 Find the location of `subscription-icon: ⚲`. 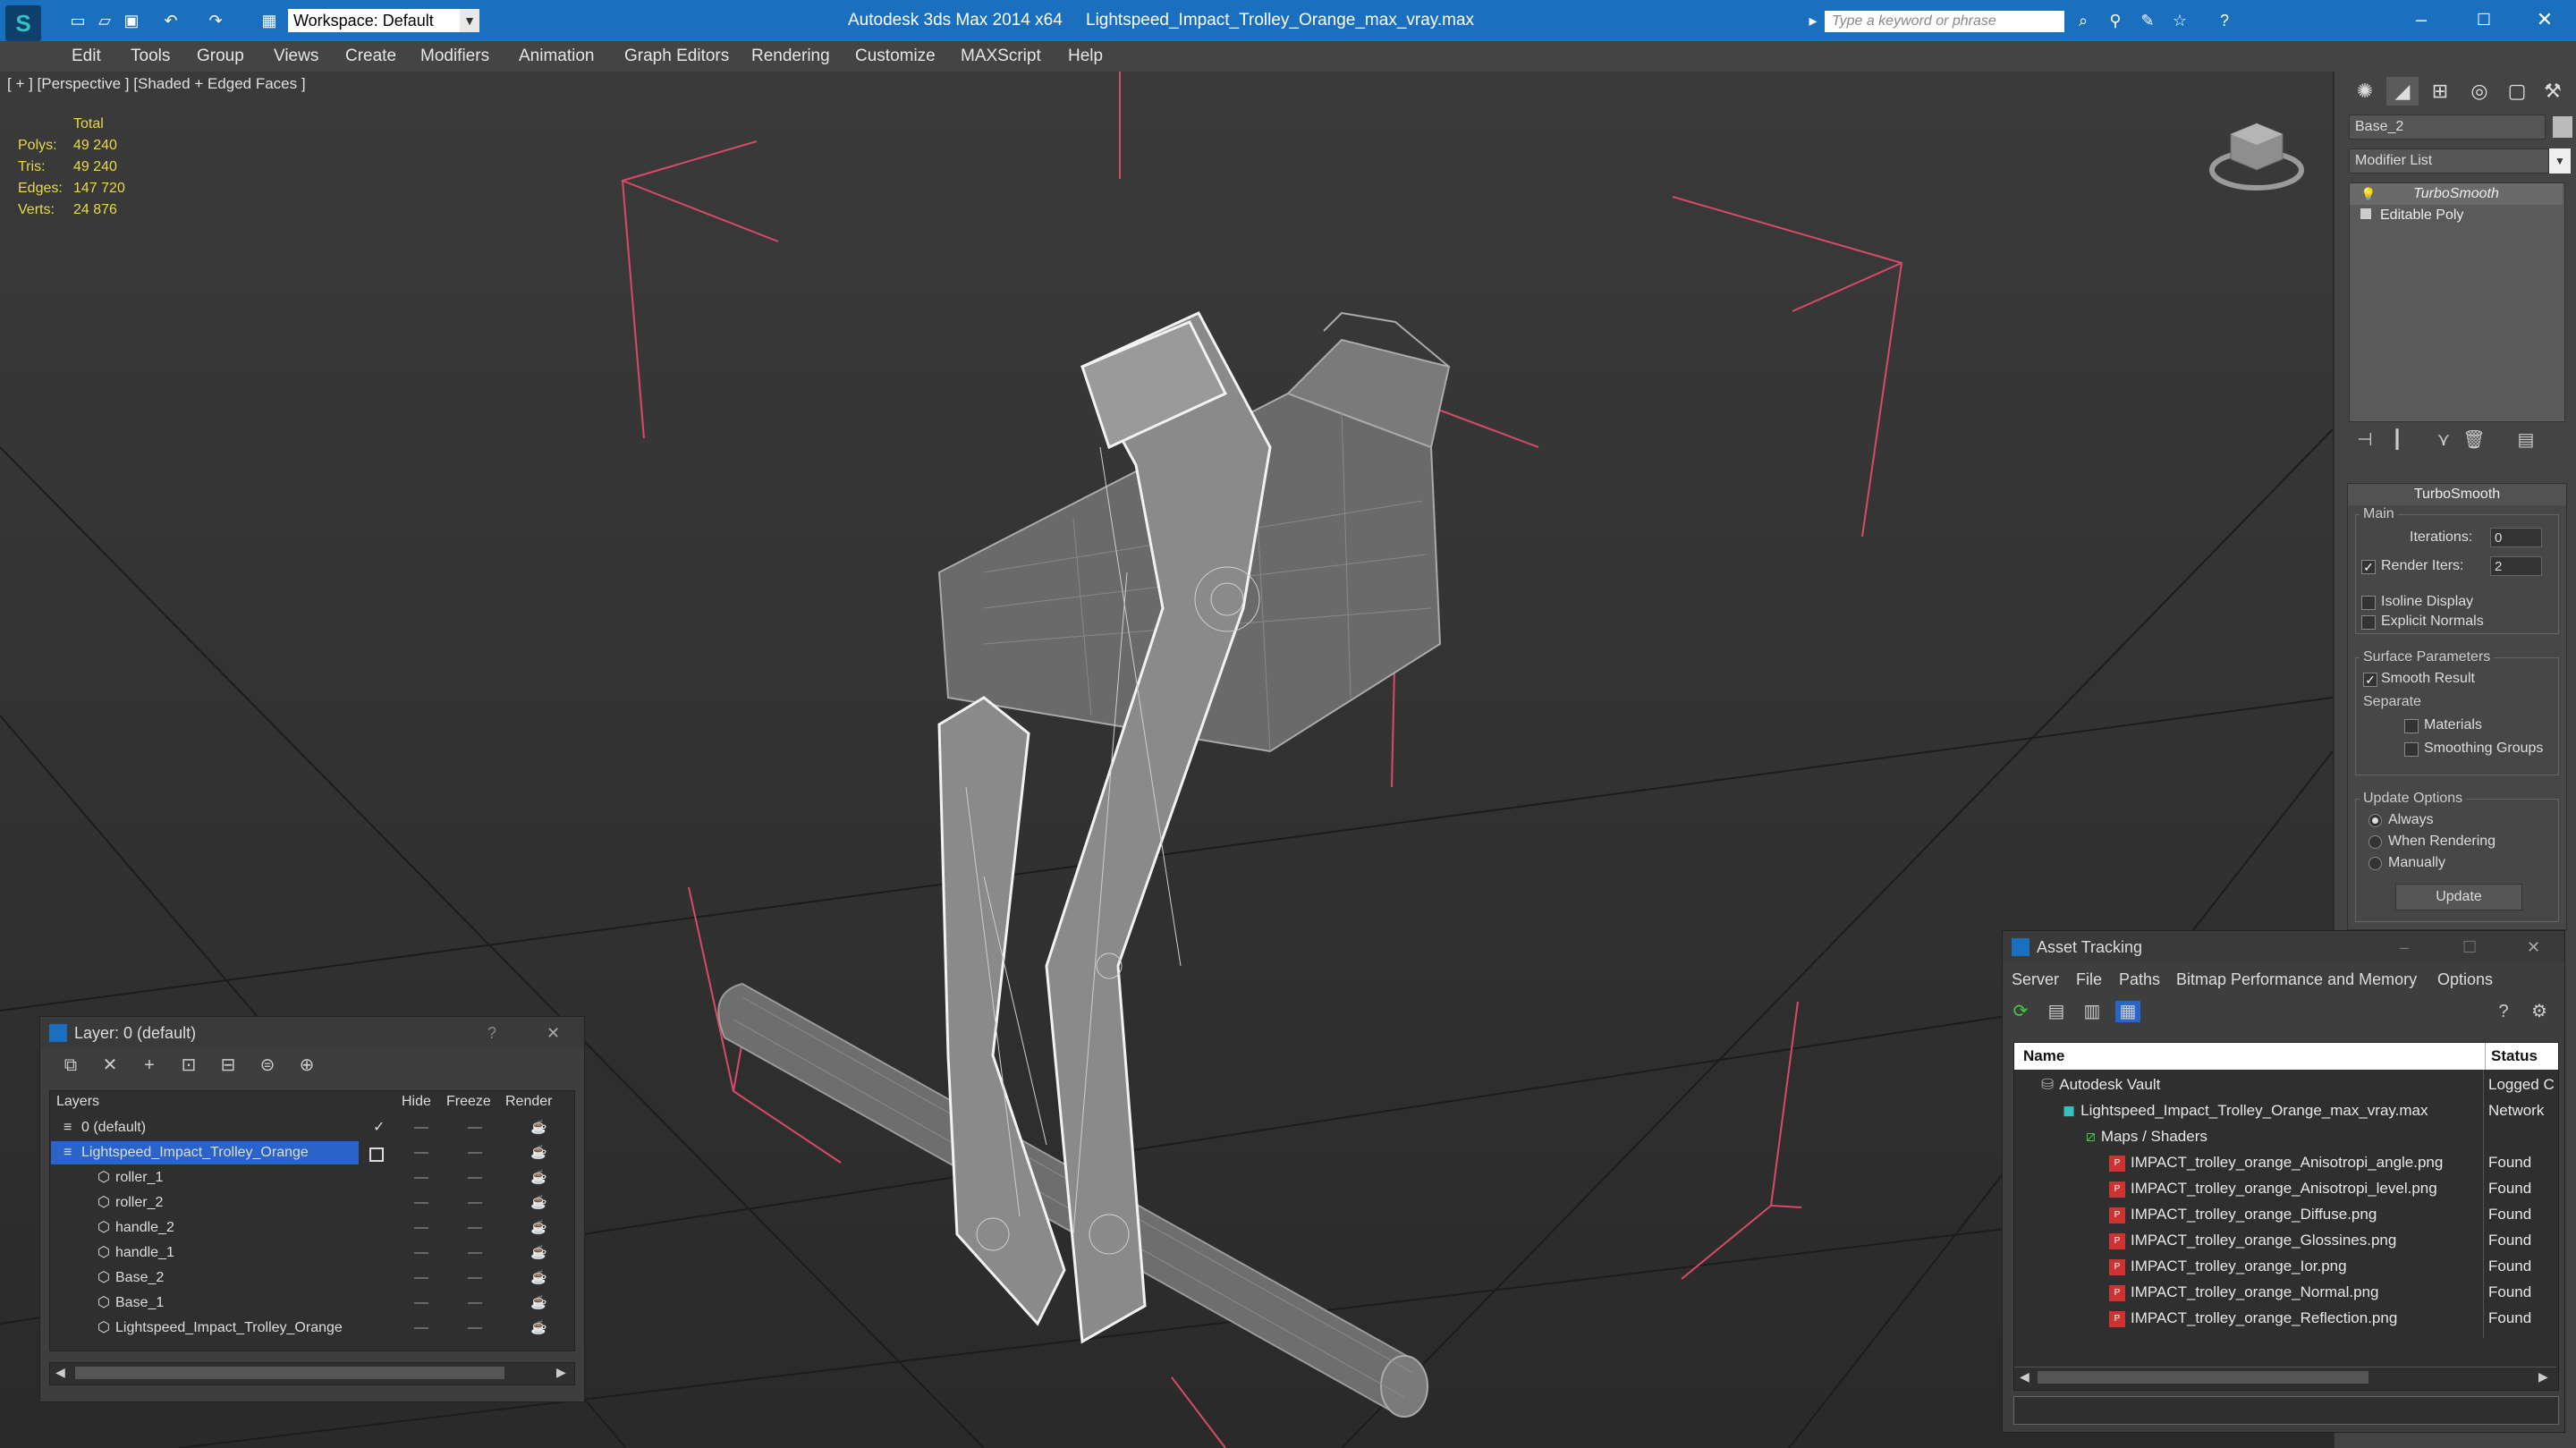

subscription-icon: ⚲ is located at coordinates (2115, 20).